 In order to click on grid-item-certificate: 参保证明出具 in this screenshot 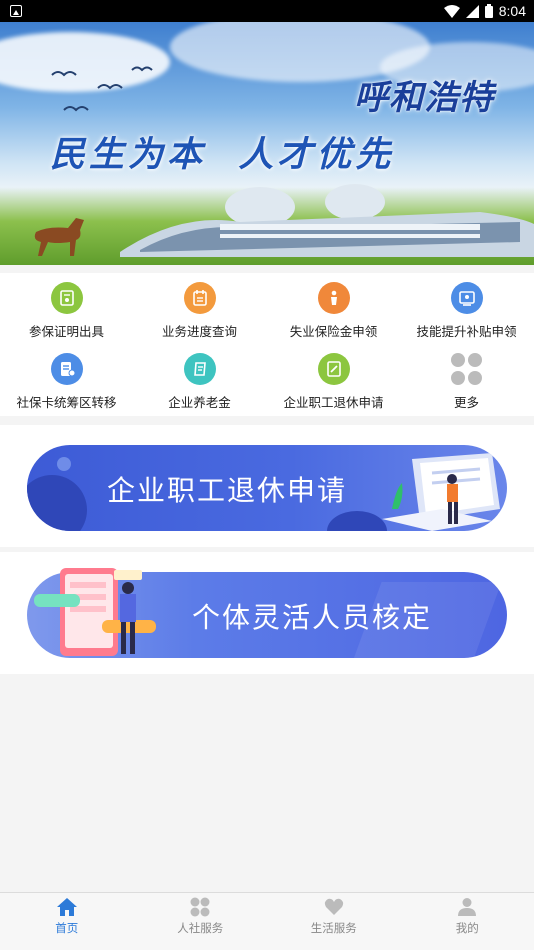, I will do `click(66, 308)`.